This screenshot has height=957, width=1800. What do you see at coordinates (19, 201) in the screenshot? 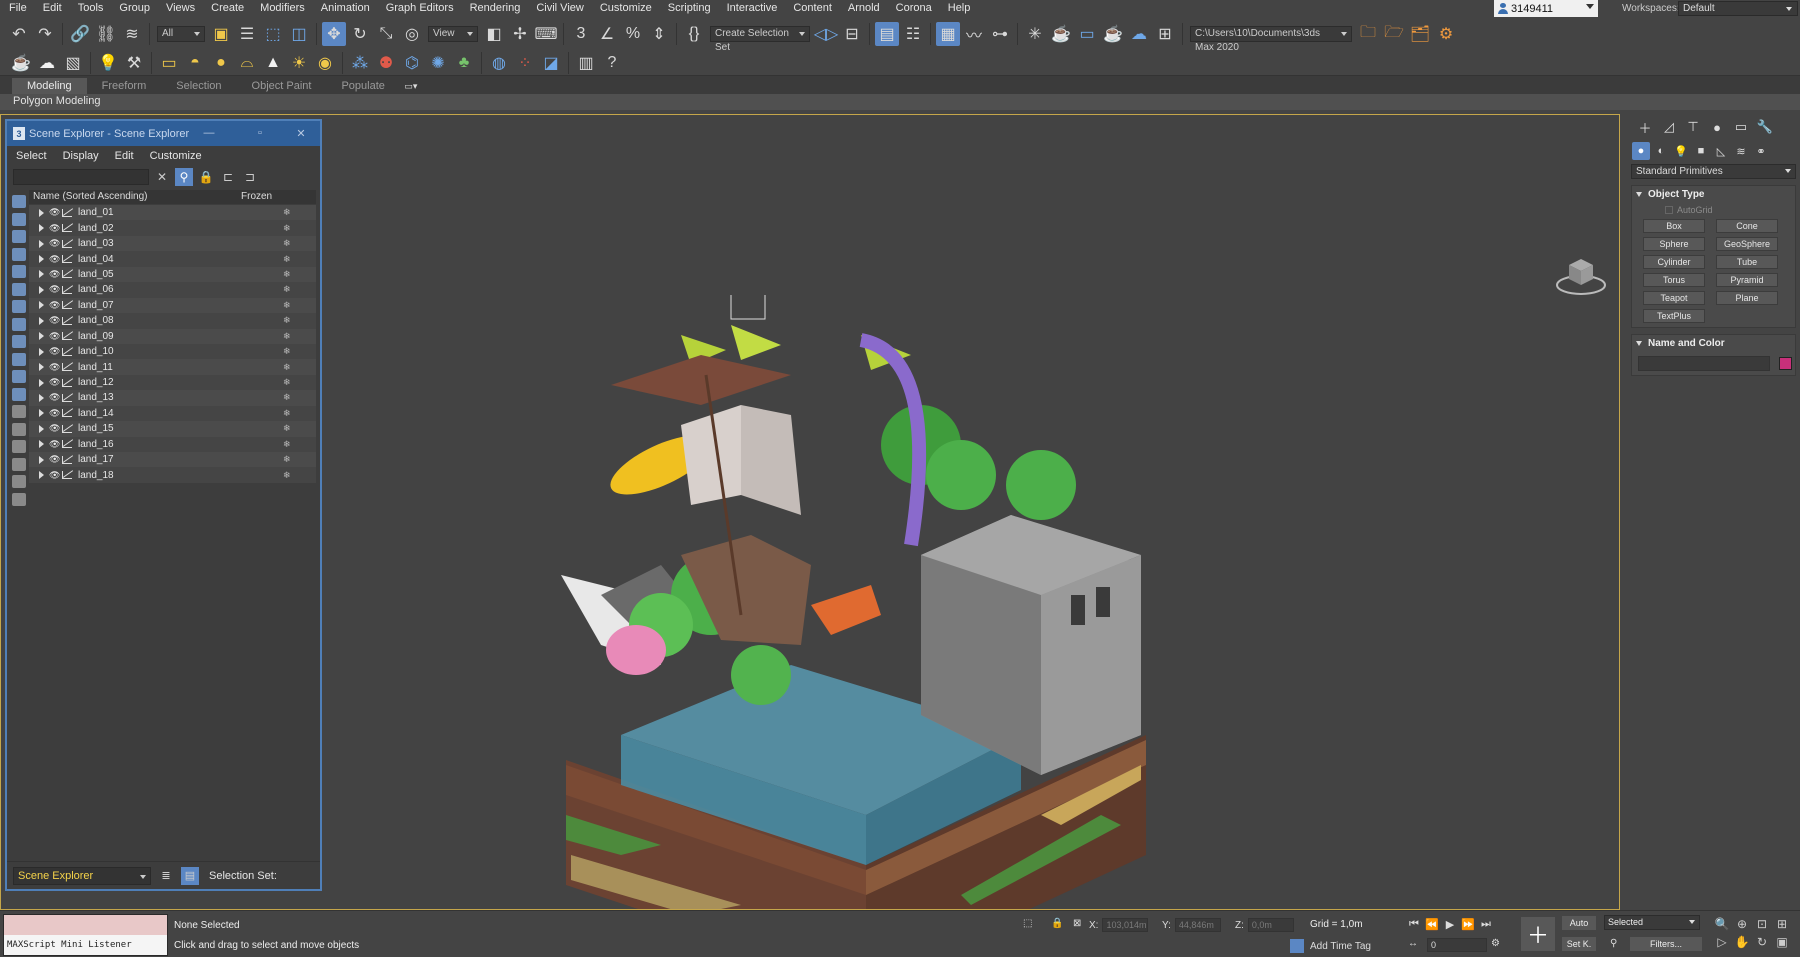
I see `geometry-filter-icon` at bounding box center [19, 201].